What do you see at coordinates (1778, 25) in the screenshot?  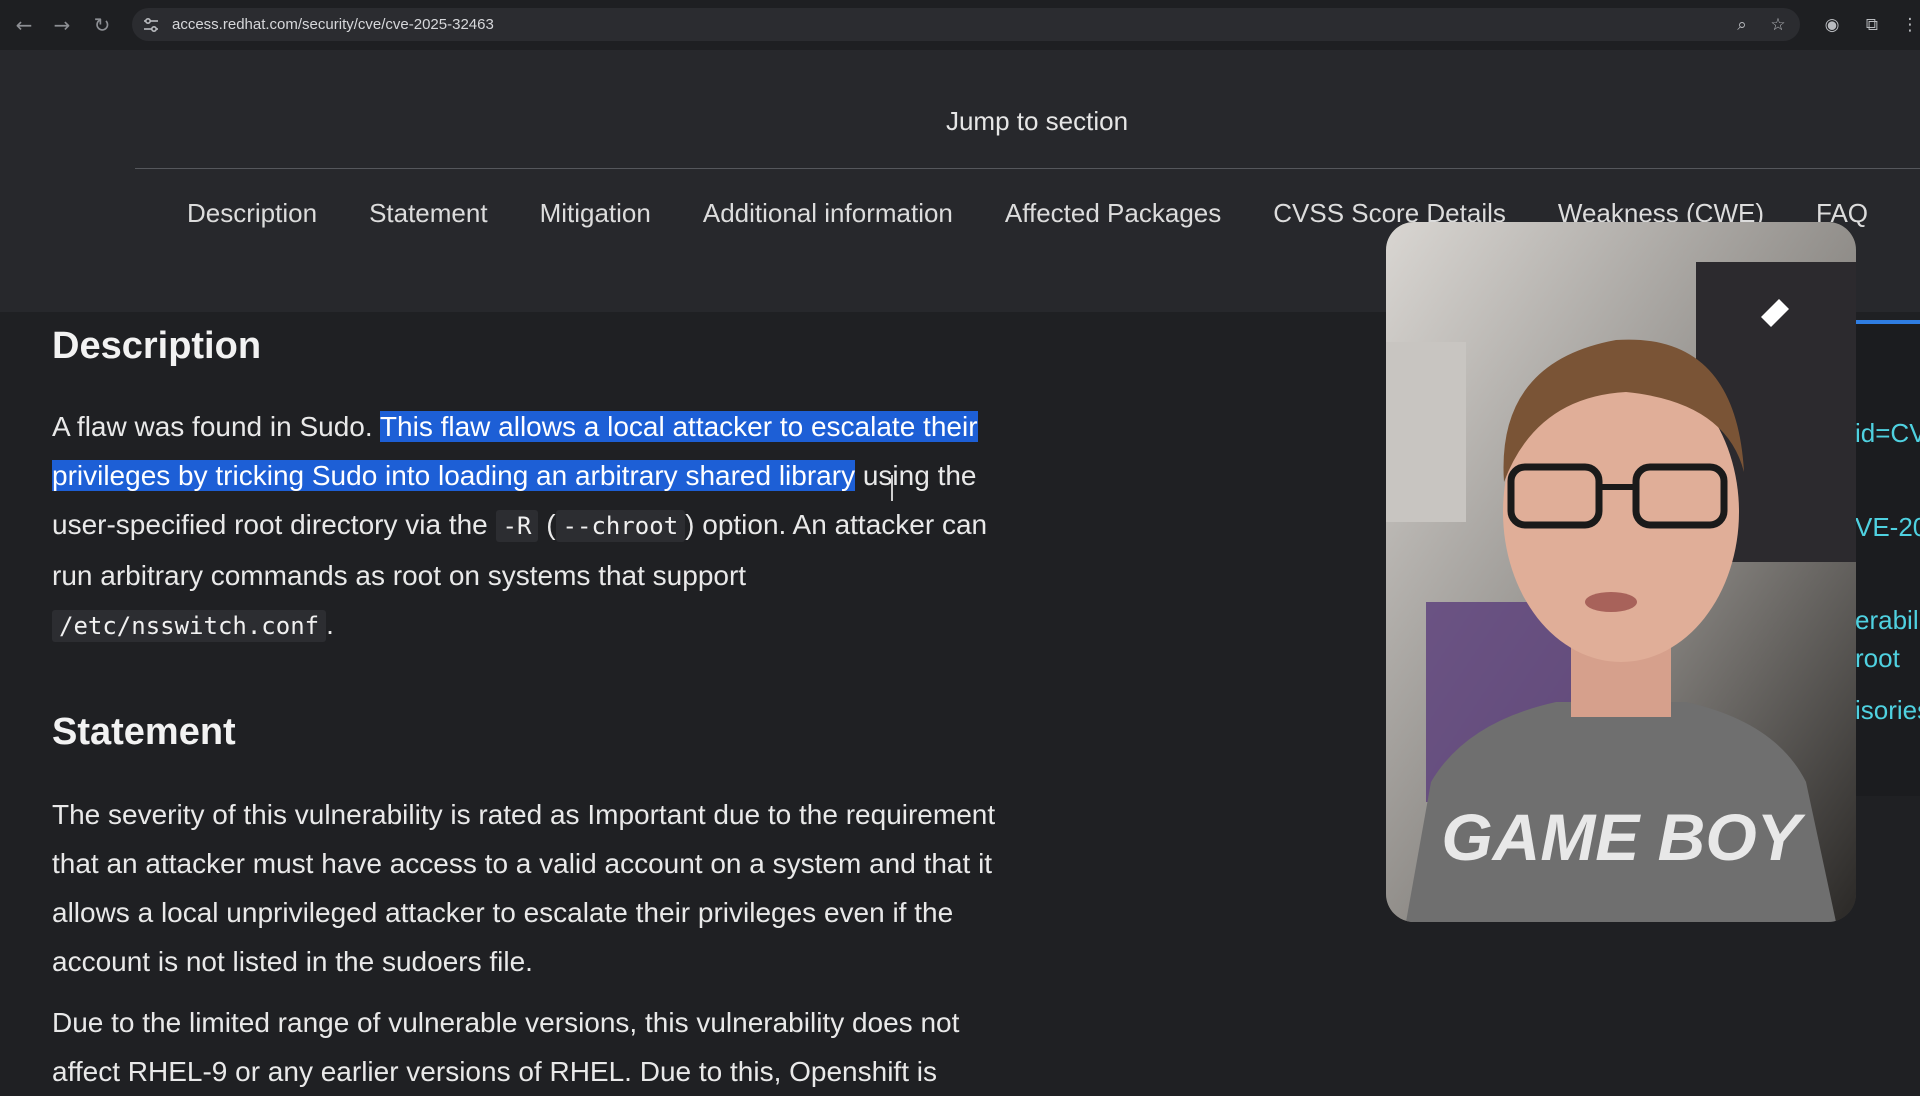 I see `bookmark-star-icon: ☆` at bounding box center [1778, 25].